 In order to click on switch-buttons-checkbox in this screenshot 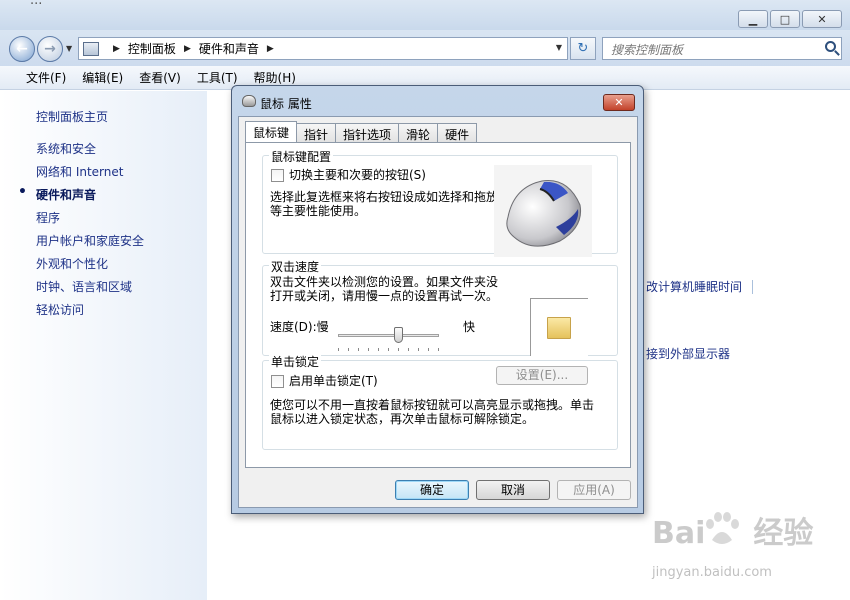, I will do `click(277, 175)`.